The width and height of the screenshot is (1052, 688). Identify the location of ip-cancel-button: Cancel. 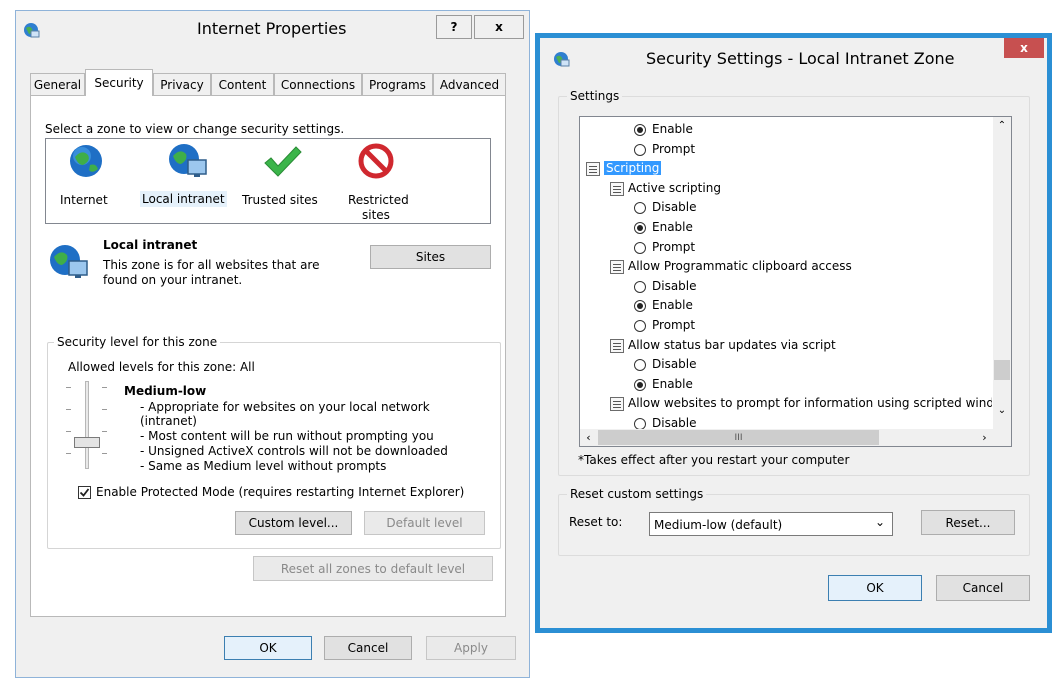
(368, 648).